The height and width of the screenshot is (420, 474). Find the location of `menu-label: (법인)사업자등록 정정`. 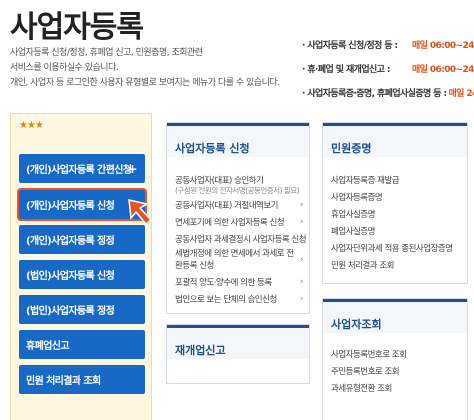

menu-label: (법인)사업자등록 정정 is located at coordinates (70, 311).